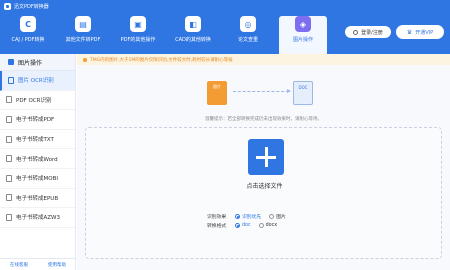 This screenshot has width=450, height=270. I want to click on toolbar-item-label: 论文查重, so click(247, 40).